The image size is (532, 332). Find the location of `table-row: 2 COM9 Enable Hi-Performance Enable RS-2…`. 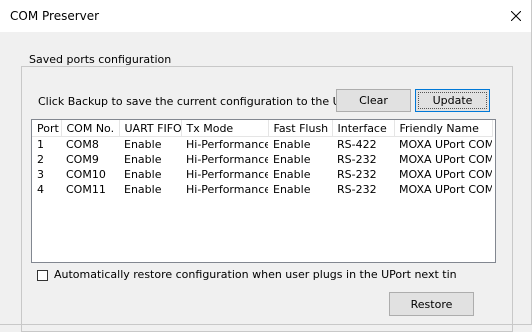

table-row: 2 COM9 Enable Hi-Performance Enable RS-2… is located at coordinates (262, 159).